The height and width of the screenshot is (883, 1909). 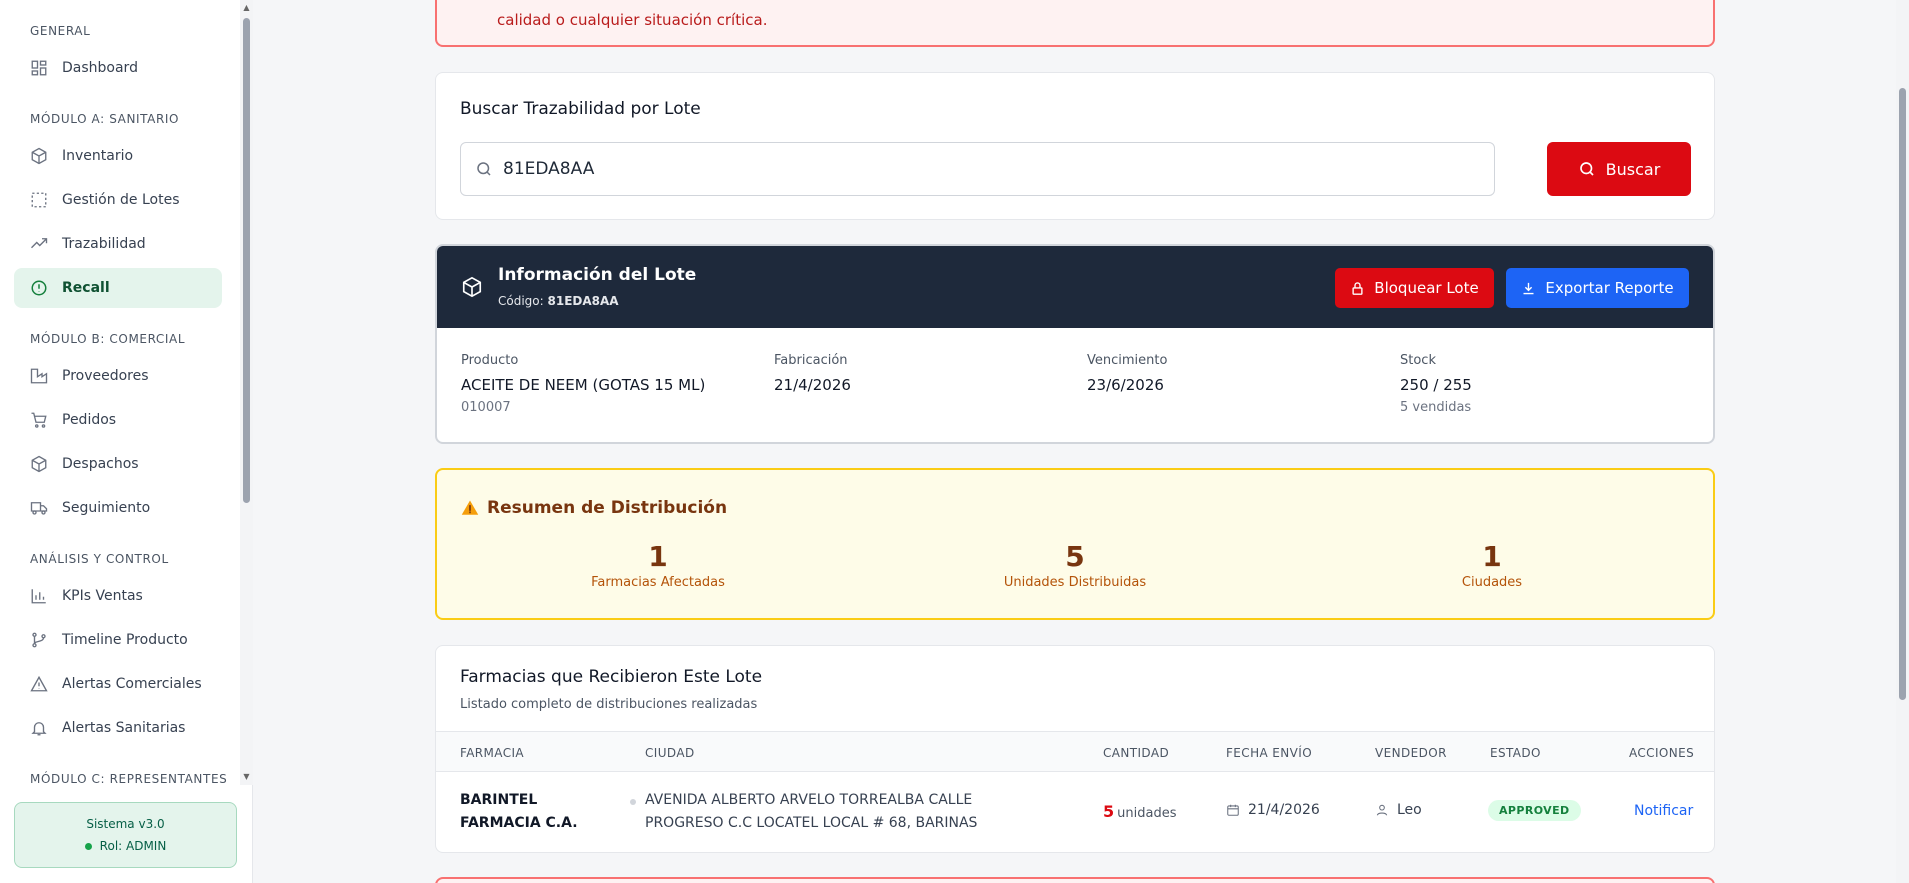 What do you see at coordinates (39, 729) in the screenshot?
I see `bell-icon` at bounding box center [39, 729].